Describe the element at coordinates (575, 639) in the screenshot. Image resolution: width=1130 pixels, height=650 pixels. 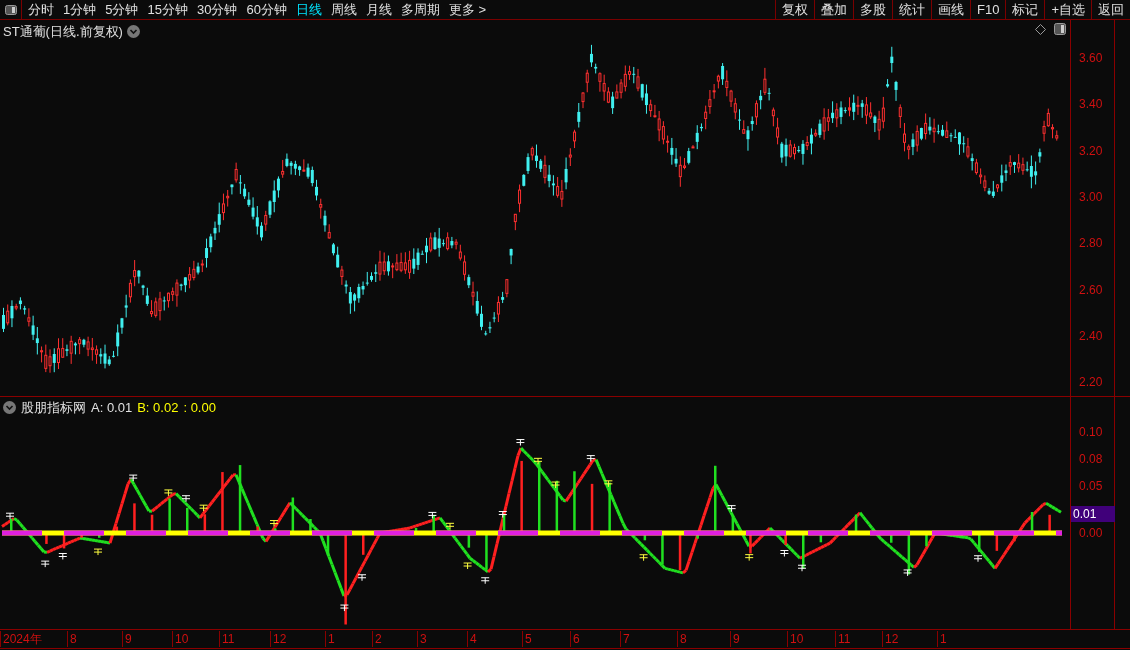
I see `time-axis-label: 6` at that location.